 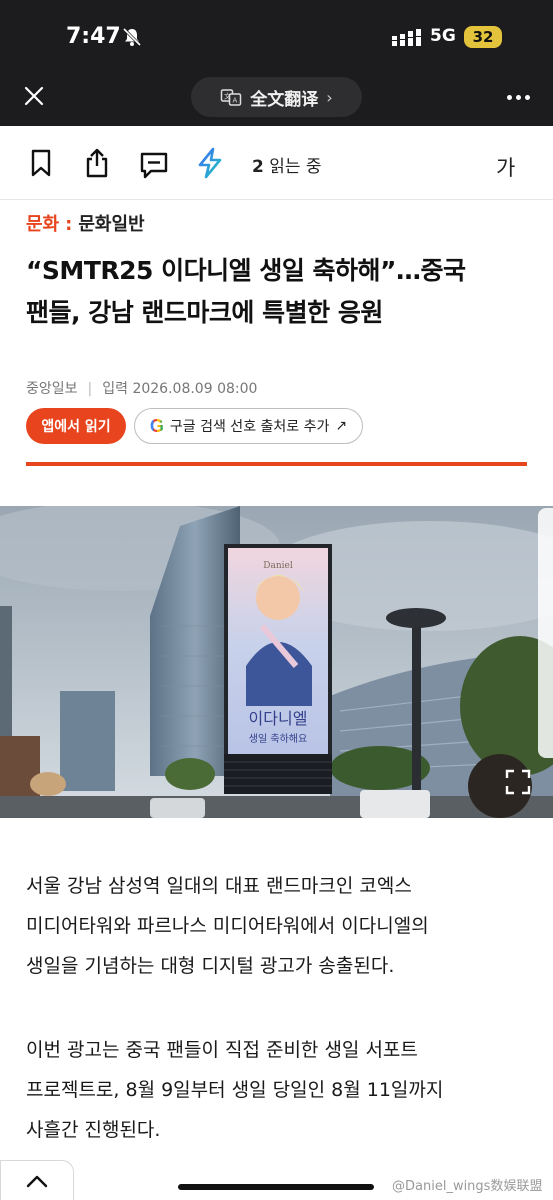 What do you see at coordinates (156, 425) in the screenshot?
I see `google-icon: G` at bounding box center [156, 425].